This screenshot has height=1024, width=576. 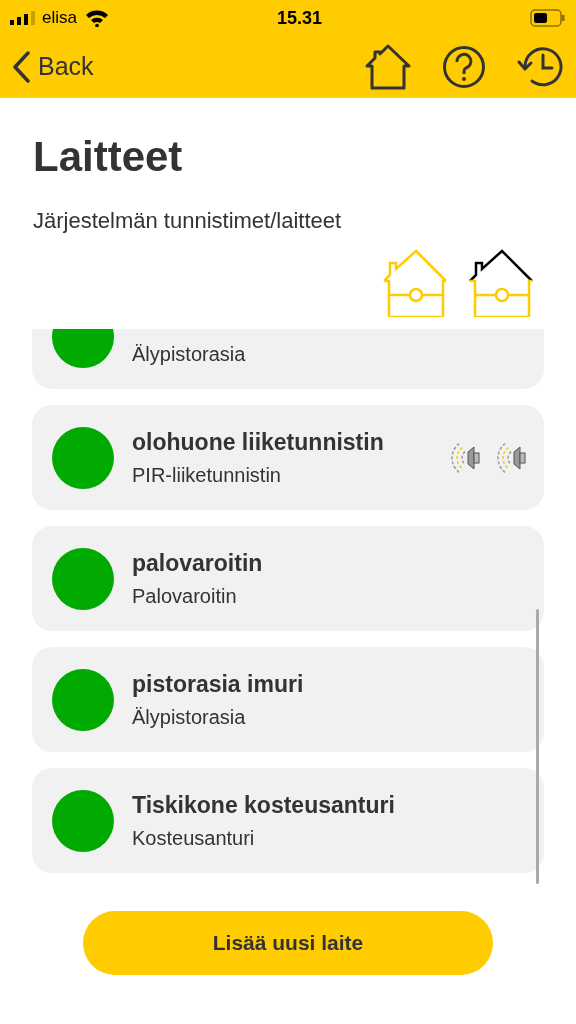 What do you see at coordinates (288, 943) in the screenshot?
I see `add-device-button: Lisää uusi laite` at bounding box center [288, 943].